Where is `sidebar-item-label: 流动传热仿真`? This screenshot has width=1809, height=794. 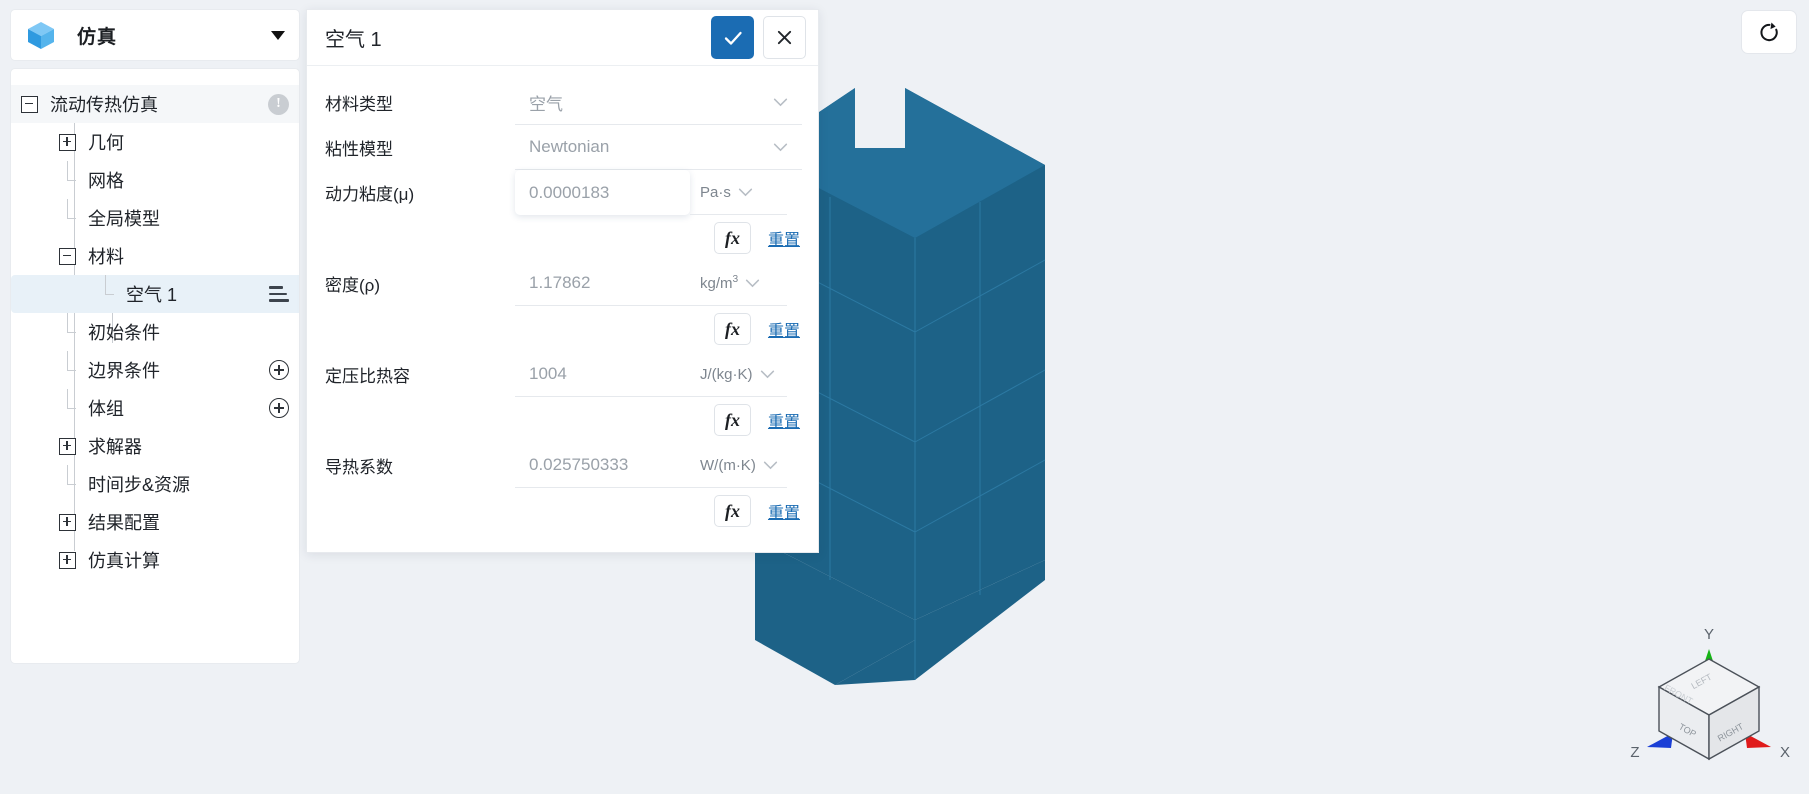
sidebar-item-label: 流动传热仿真 is located at coordinates (104, 105).